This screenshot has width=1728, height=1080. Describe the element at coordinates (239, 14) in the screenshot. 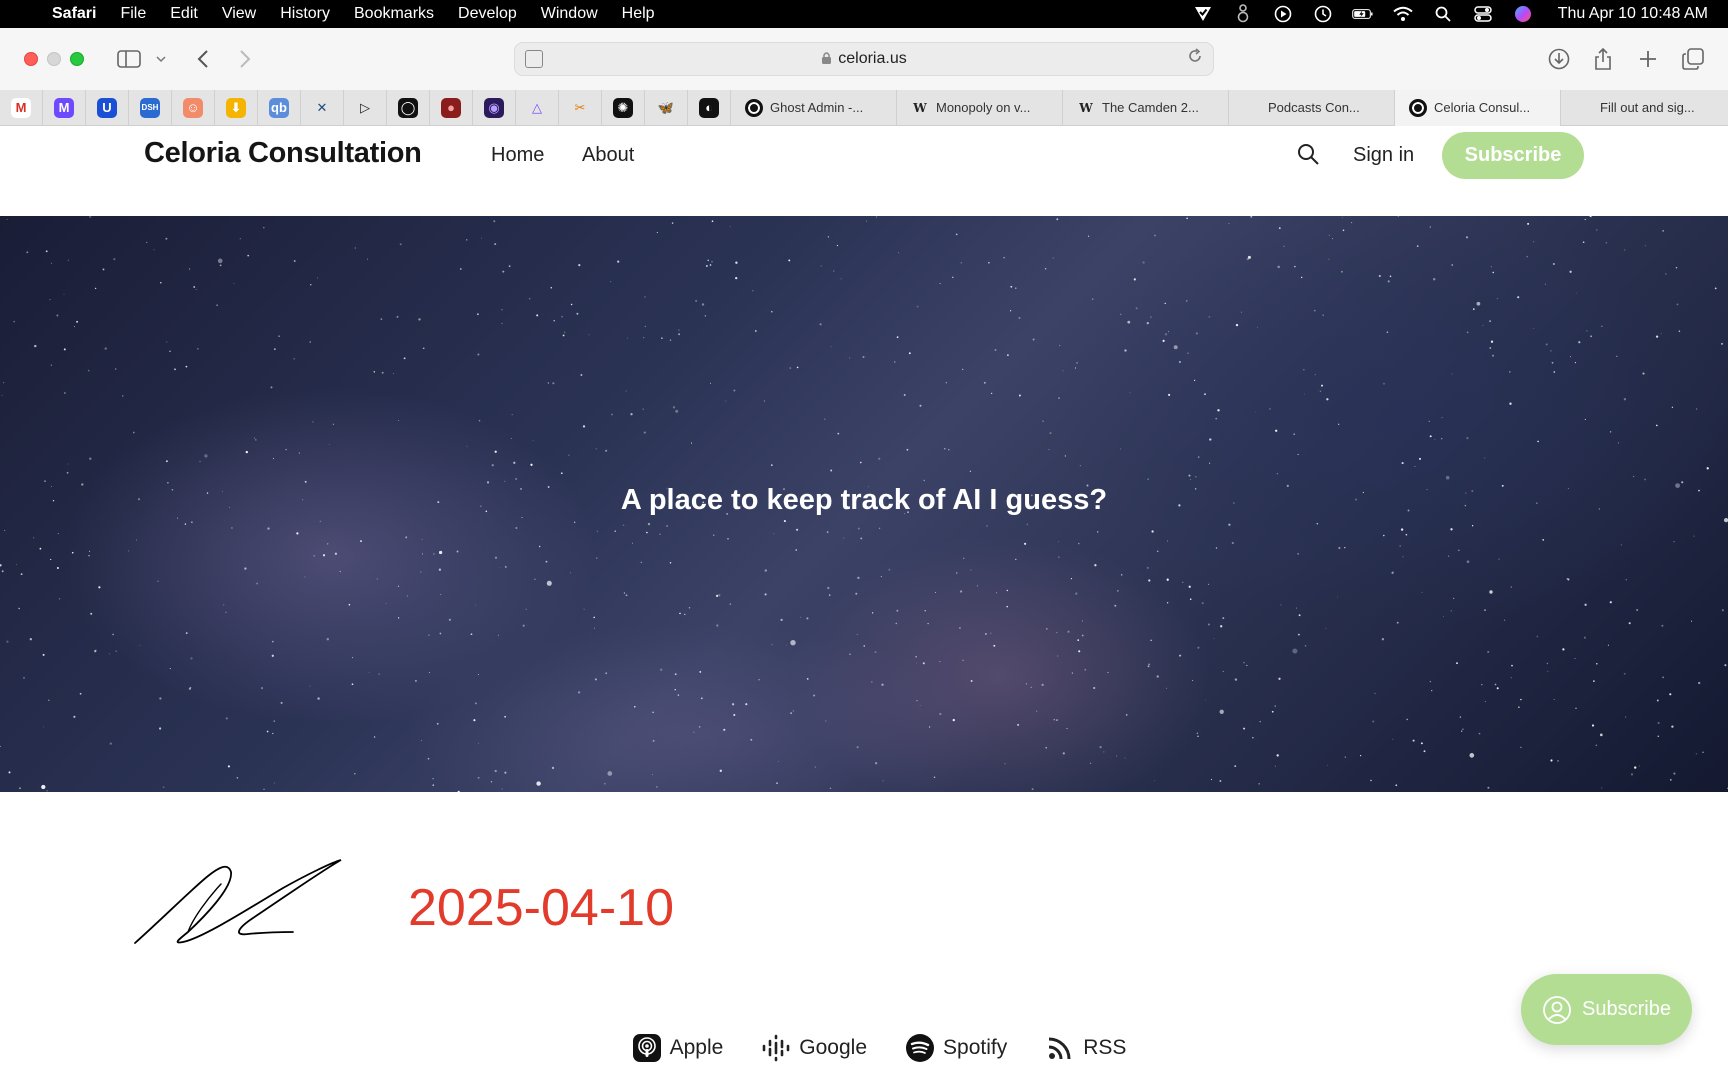

I see `menu-view: View` at that location.